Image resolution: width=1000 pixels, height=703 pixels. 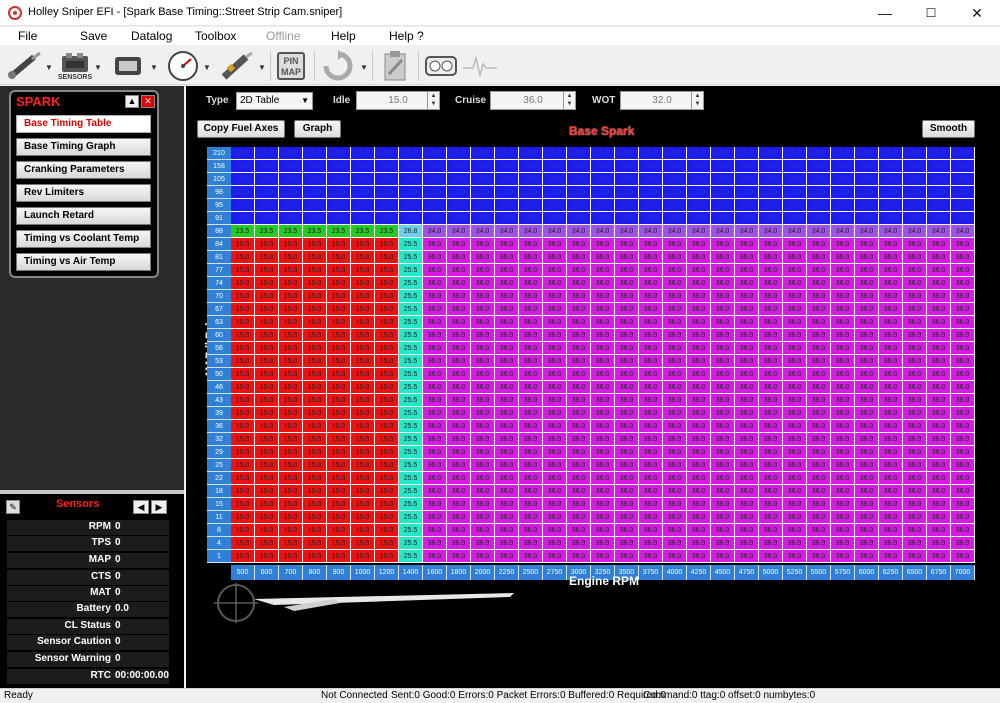 What do you see at coordinates (747, 231) in the screenshot?
I see `timing-cell: 34.0` at bounding box center [747, 231].